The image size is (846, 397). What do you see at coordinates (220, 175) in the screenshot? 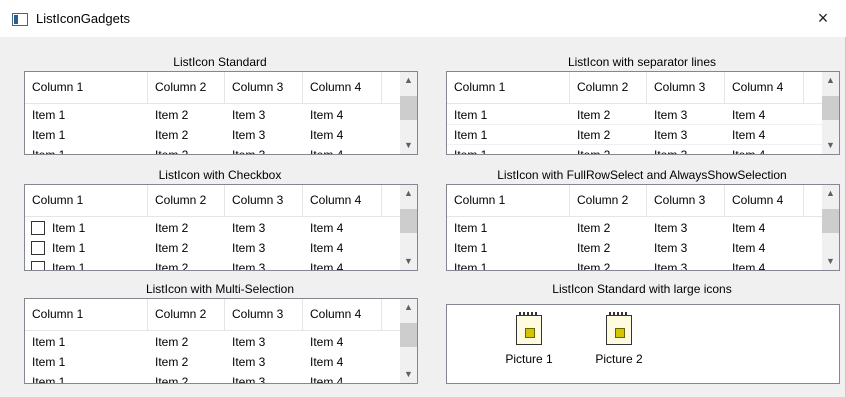
I see `gadget-title-checkbox: ListIcon with Checkbox` at bounding box center [220, 175].